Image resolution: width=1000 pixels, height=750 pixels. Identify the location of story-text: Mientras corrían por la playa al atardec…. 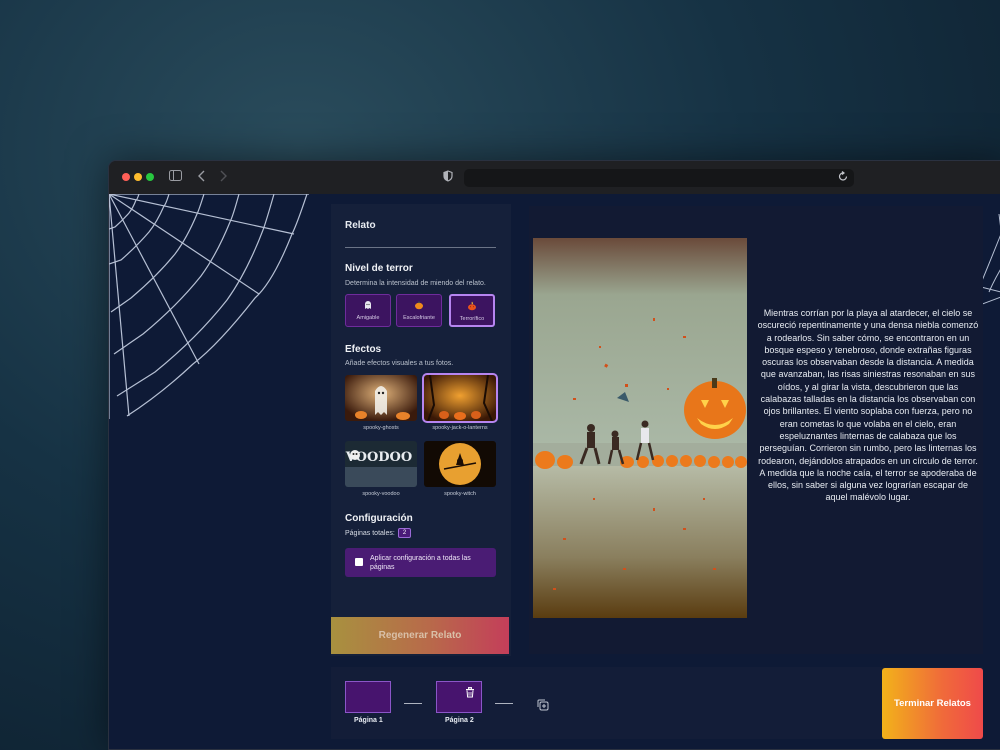
(868, 405).